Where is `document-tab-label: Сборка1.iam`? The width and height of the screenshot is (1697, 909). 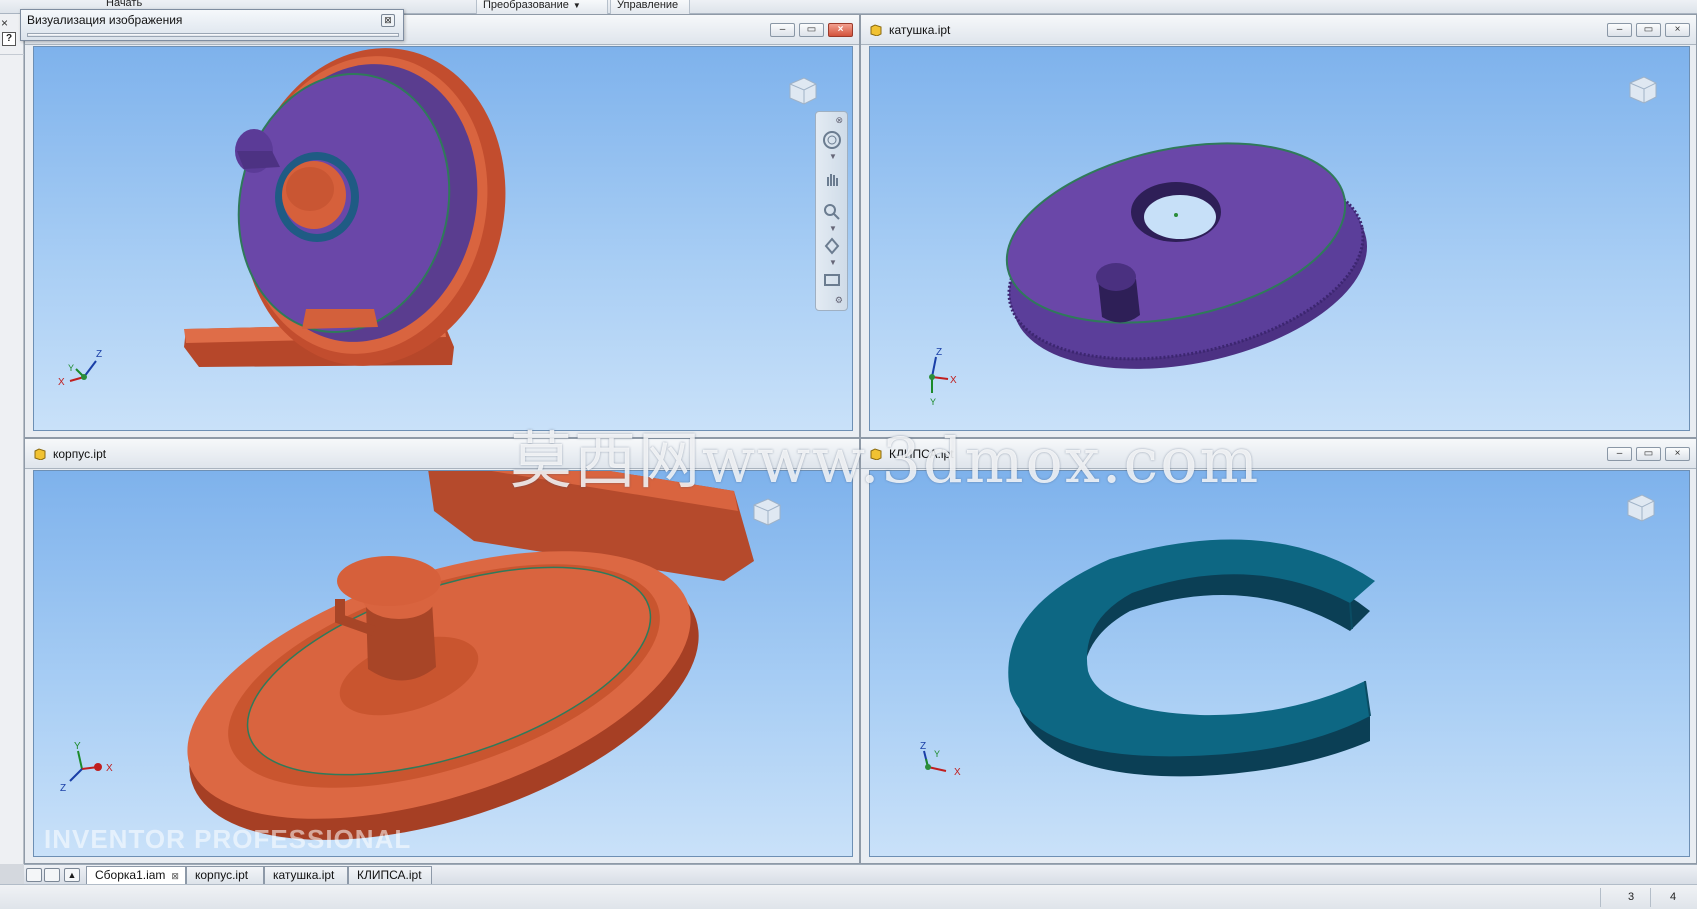
document-tab-label: Сборка1.iam is located at coordinates (130, 875).